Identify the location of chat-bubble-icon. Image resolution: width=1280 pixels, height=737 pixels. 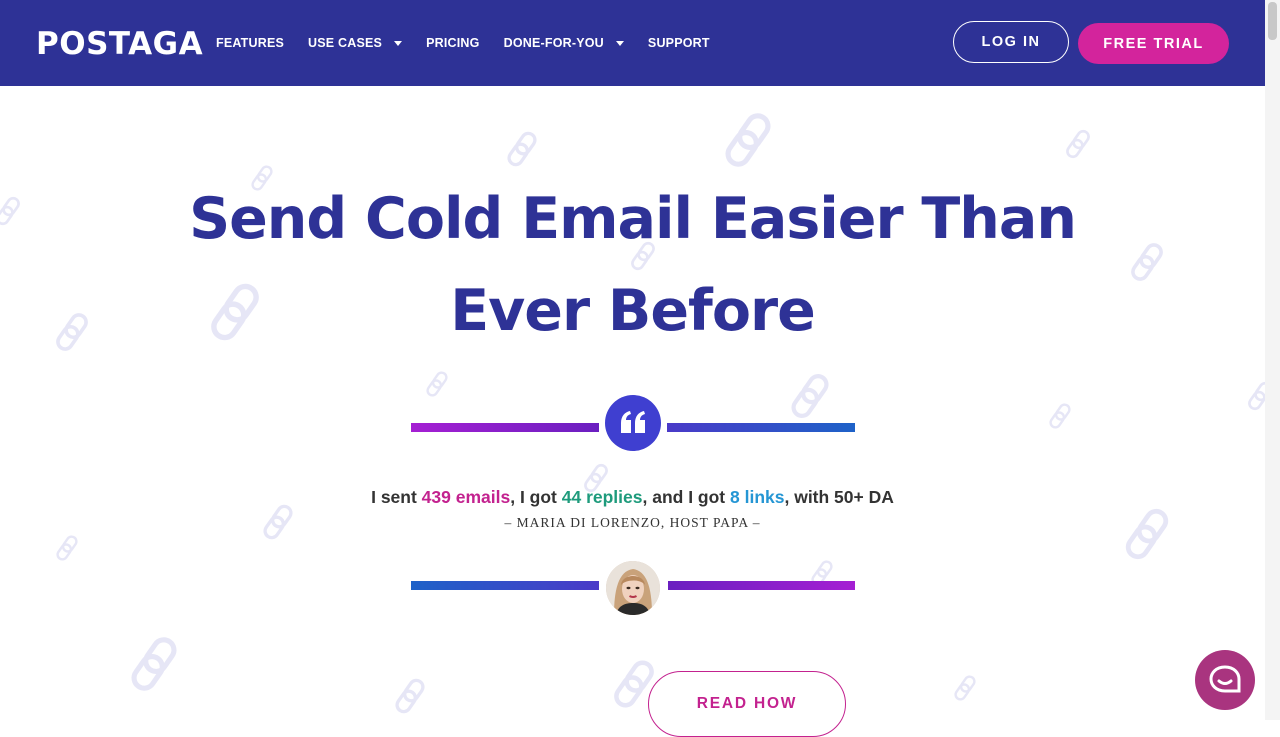
(1225, 679).